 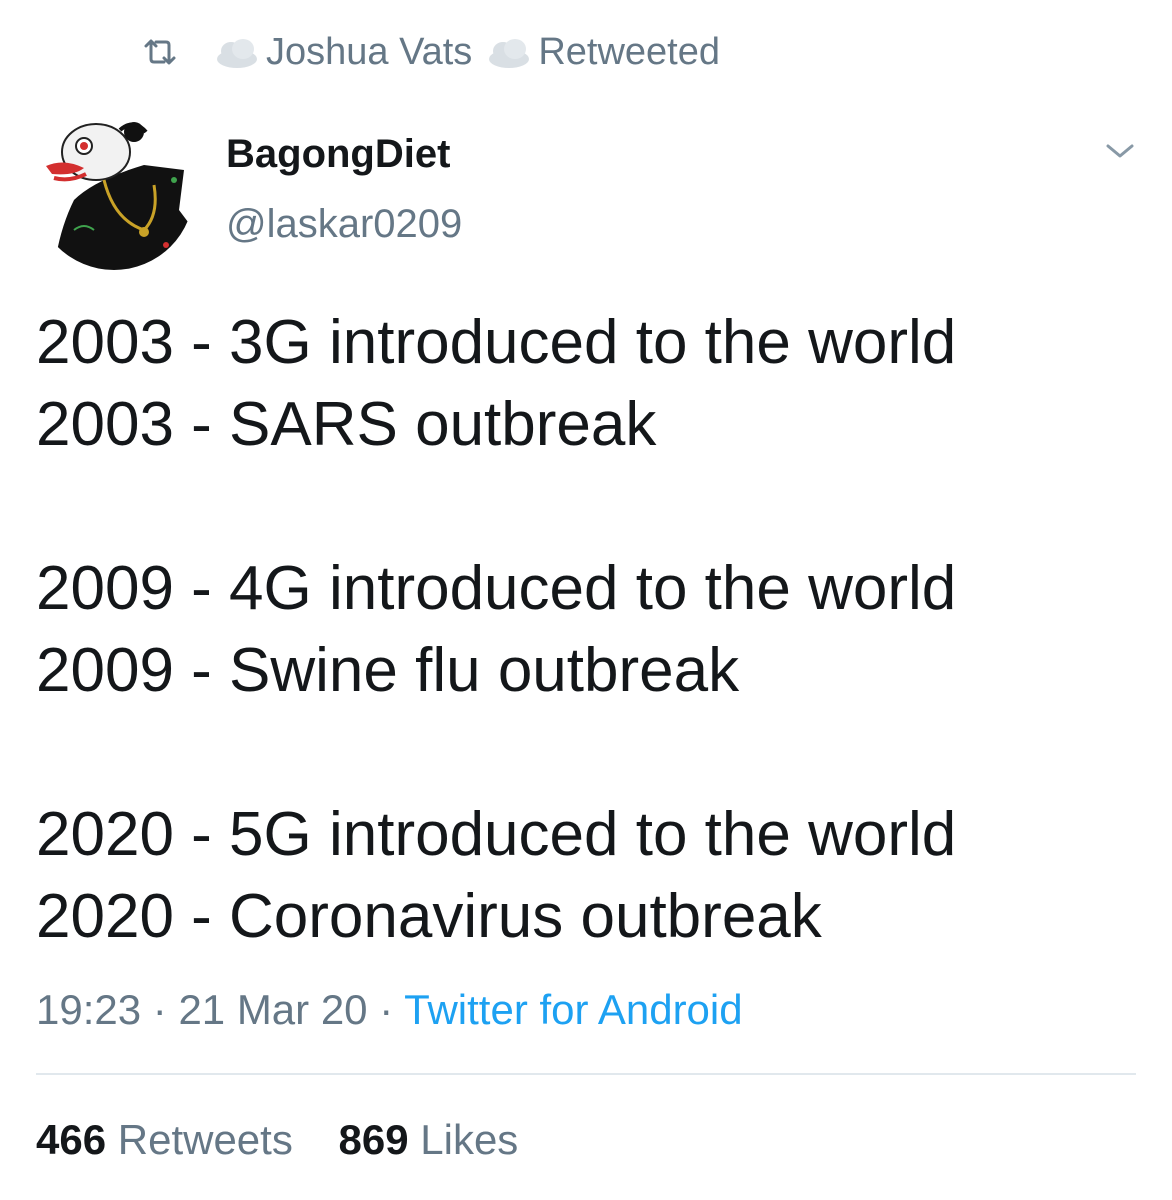 What do you see at coordinates (71, 1139) in the screenshot?
I see `retweets-count: 466` at bounding box center [71, 1139].